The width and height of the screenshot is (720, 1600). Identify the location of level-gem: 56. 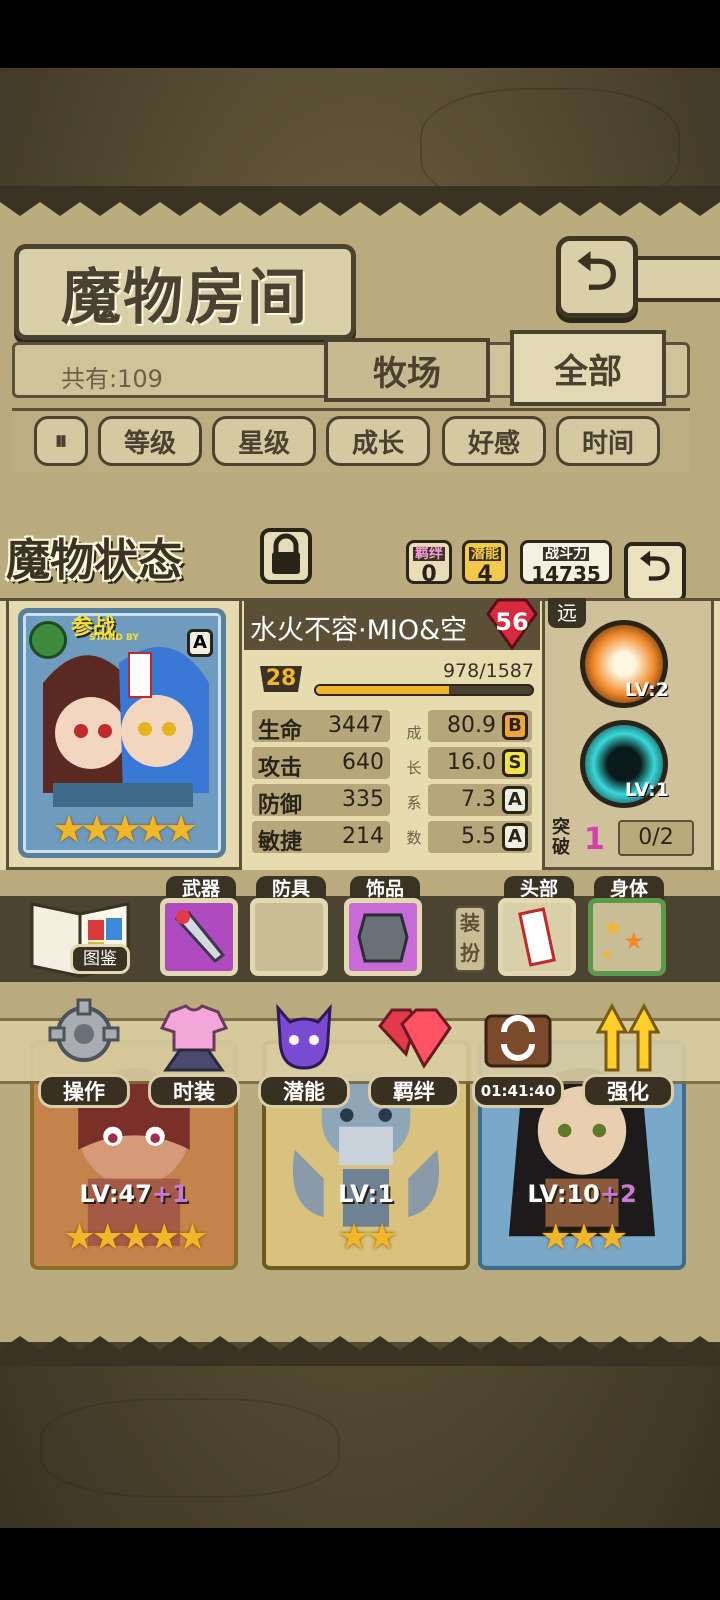
(512, 623).